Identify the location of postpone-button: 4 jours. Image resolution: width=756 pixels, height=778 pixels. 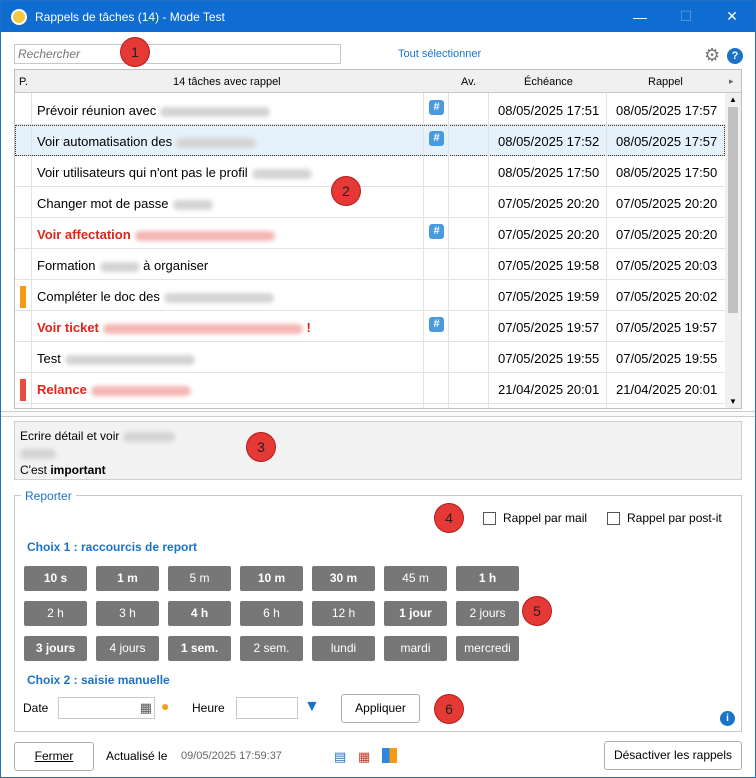
(127, 648).